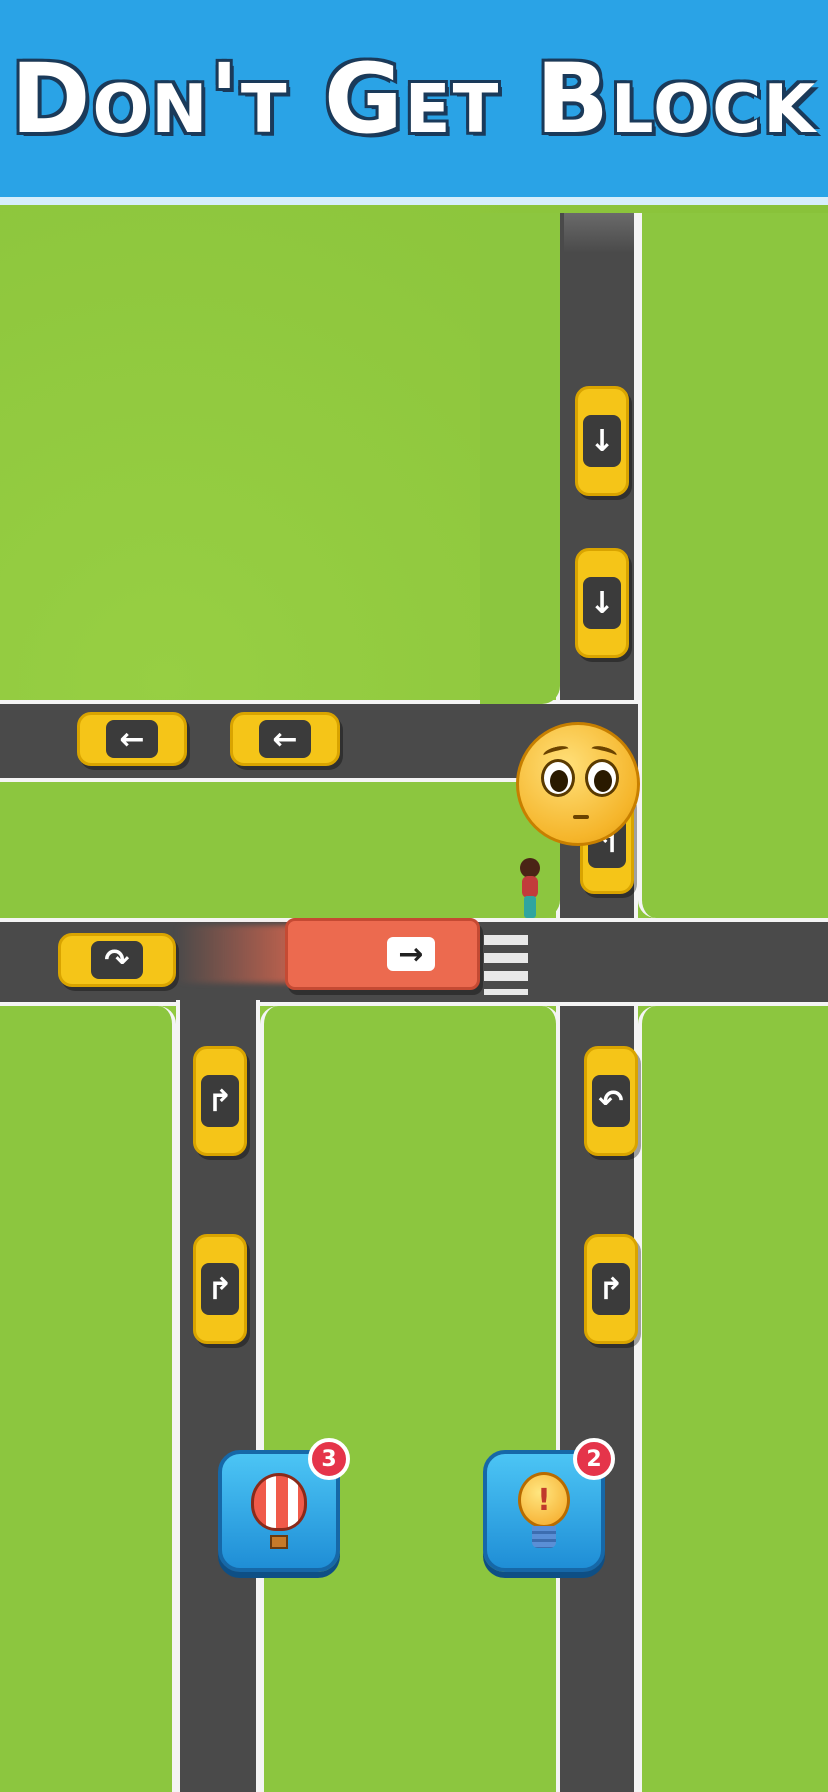 Image resolution: width=828 pixels, height=1792 pixels. What do you see at coordinates (578, 784) in the screenshot?
I see `pleading-face-icon` at bounding box center [578, 784].